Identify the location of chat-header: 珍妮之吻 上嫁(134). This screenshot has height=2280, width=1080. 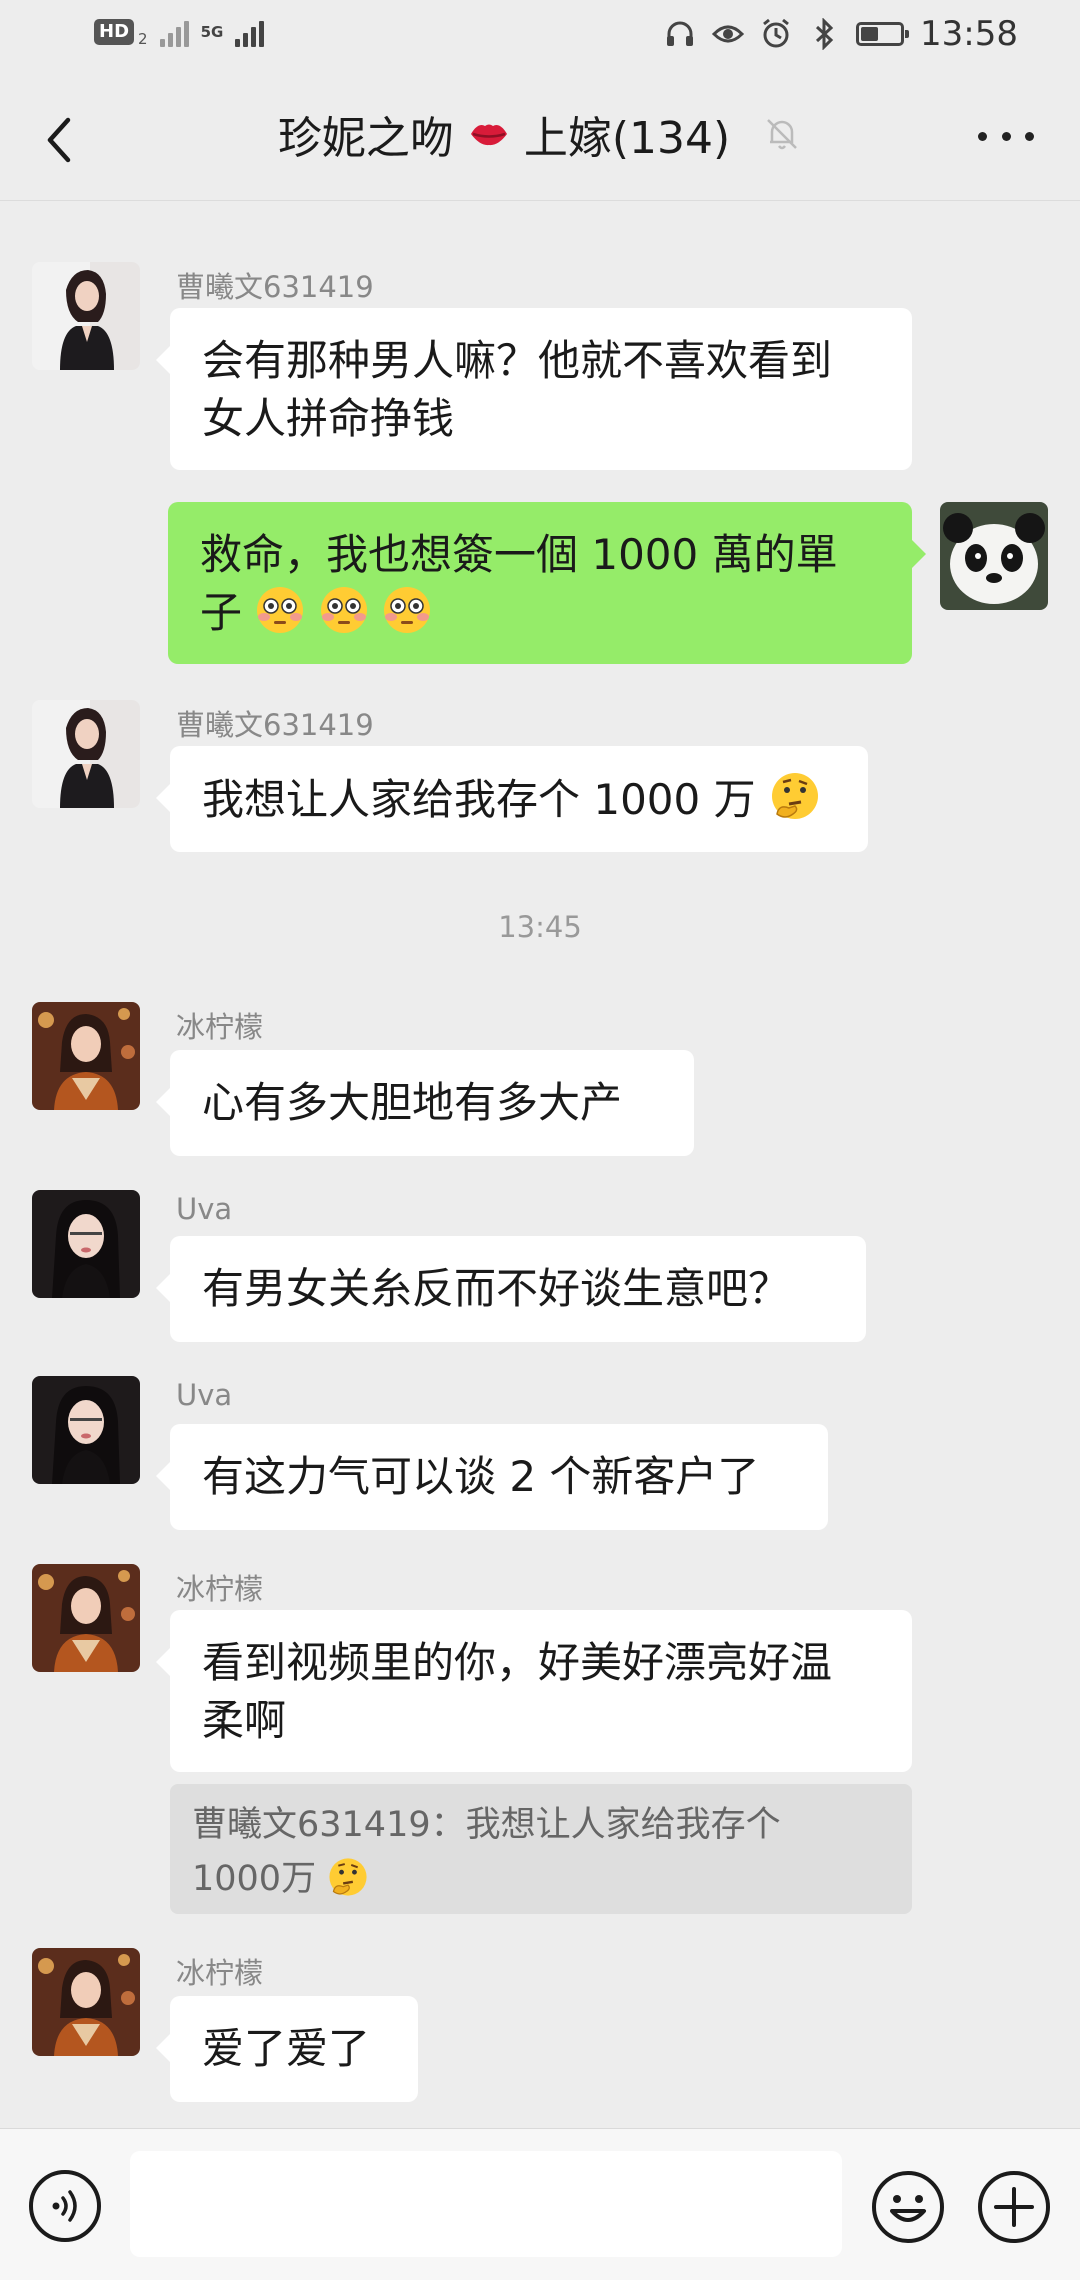
(540, 137).